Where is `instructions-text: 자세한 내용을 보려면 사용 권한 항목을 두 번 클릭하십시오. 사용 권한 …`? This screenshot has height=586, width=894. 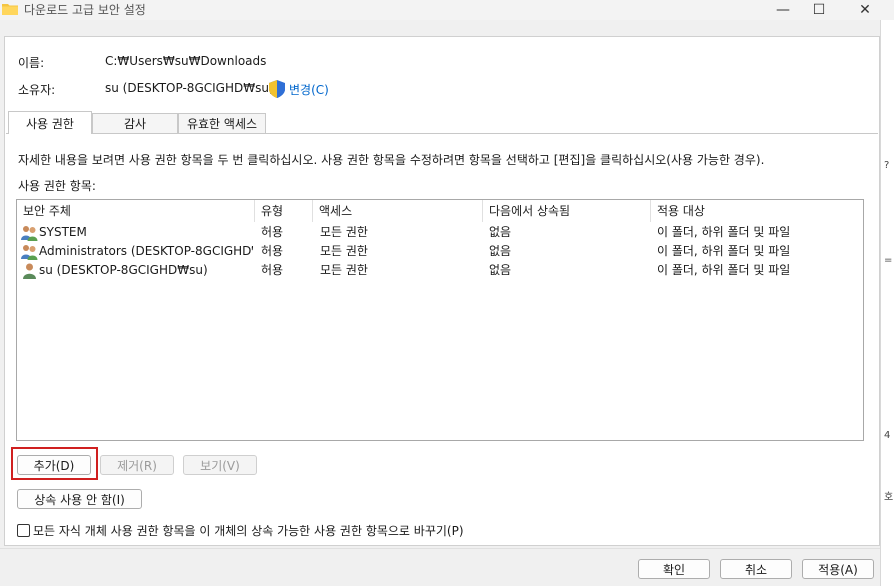
instructions-text: 자세한 내용을 보려면 사용 권한 항목을 두 번 클릭하십시오. 사용 권한 … is located at coordinates (391, 160).